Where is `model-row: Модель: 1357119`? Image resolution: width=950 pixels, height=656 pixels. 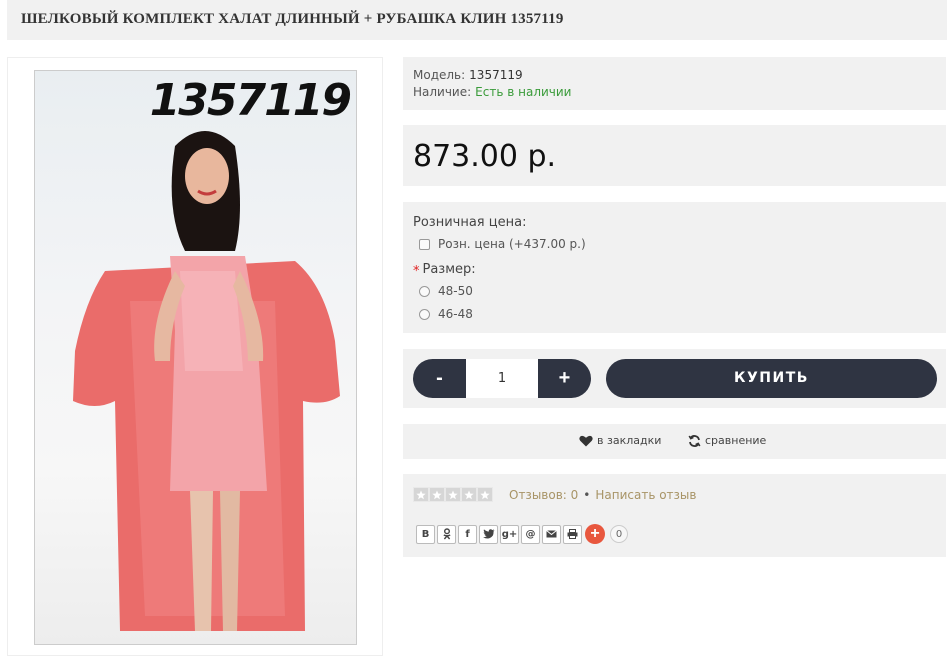
model-row: Модель: 1357119 is located at coordinates (468, 75).